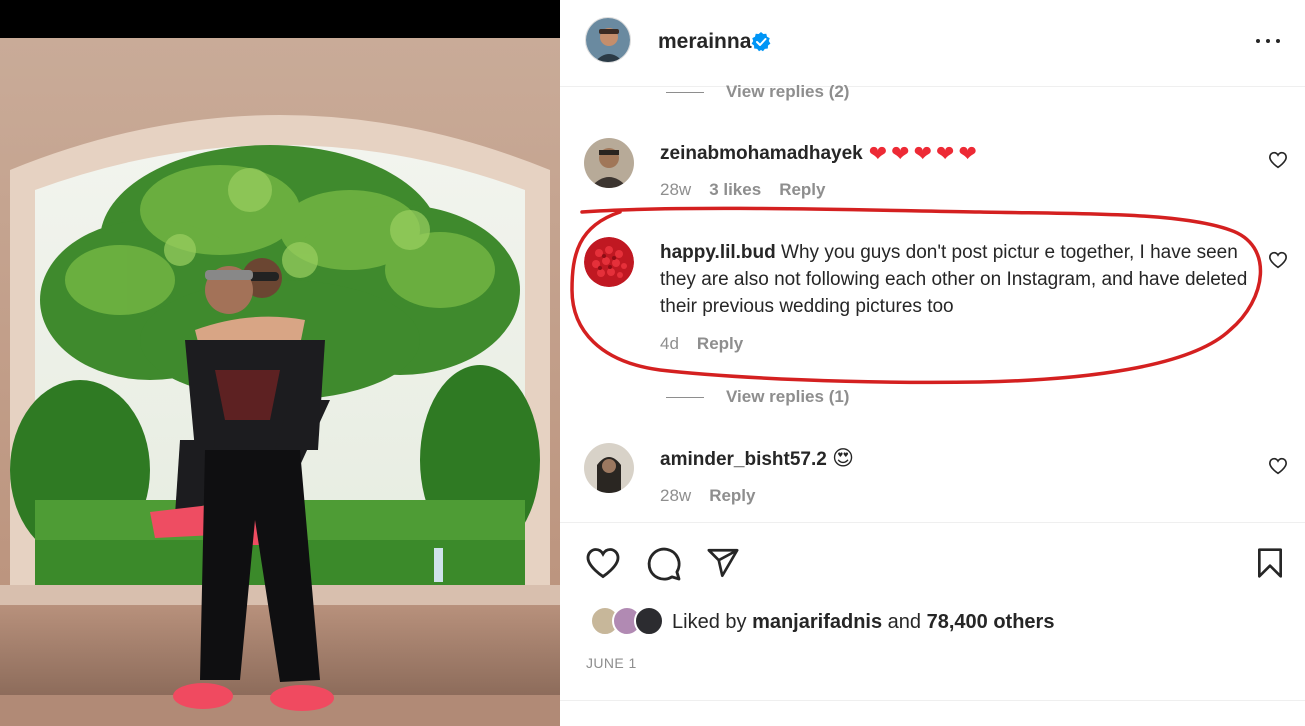  I want to click on comment-body: zeinabmohamadhayek ❤❤❤❤❤, so click(960, 153).